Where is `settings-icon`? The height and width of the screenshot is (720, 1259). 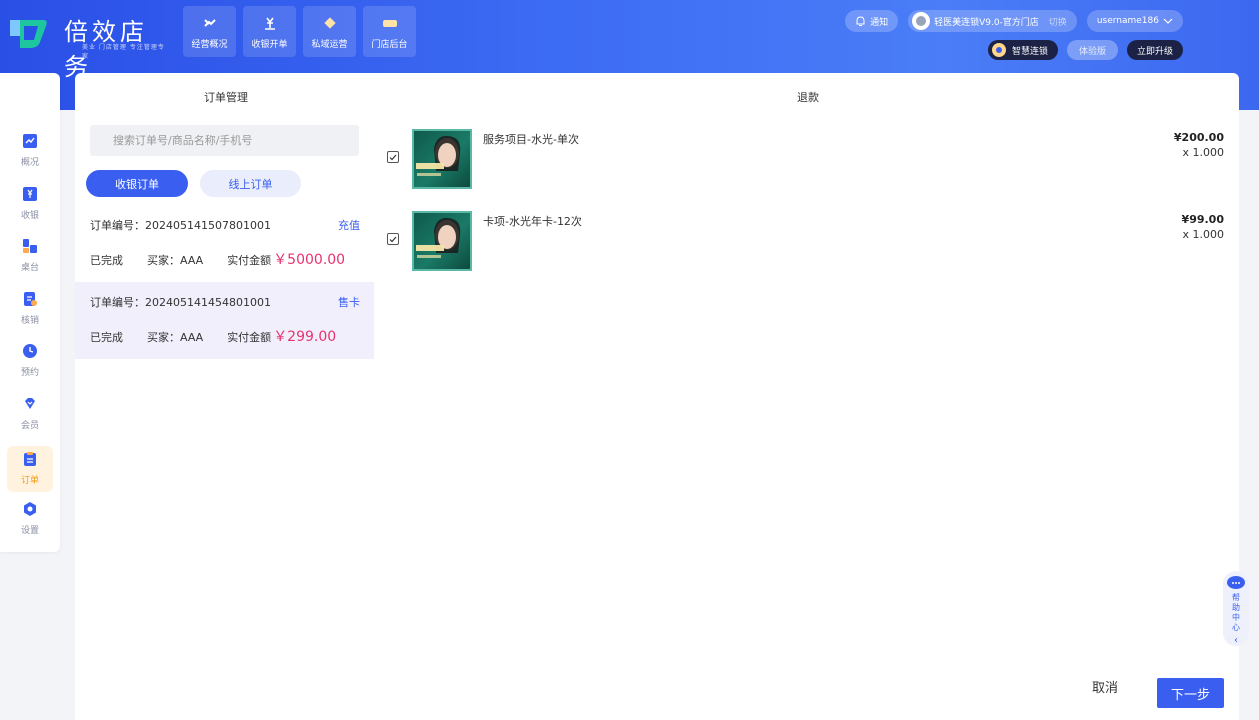 settings-icon is located at coordinates (30, 509).